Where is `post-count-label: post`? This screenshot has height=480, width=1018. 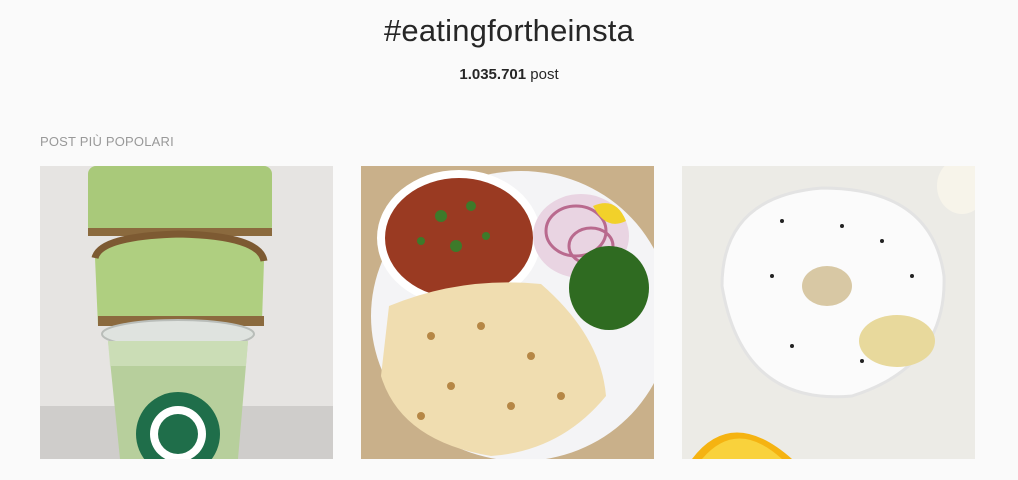
post-count-label: post is located at coordinates (544, 74).